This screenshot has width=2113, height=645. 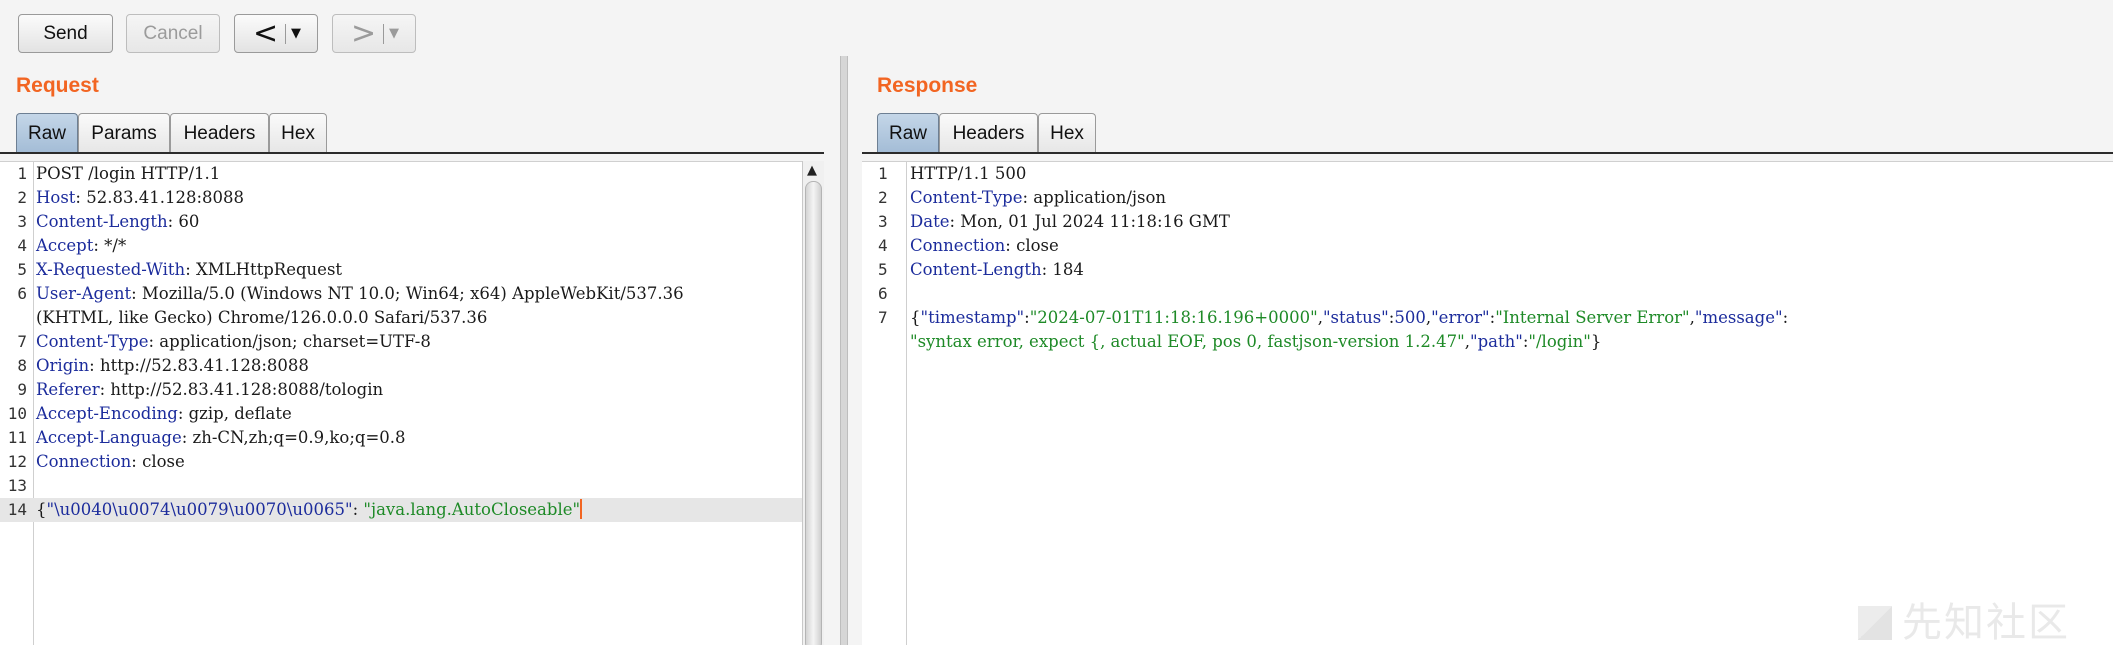 What do you see at coordinates (65, 33) in the screenshot?
I see `send-button: Send` at bounding box center [65, 33].